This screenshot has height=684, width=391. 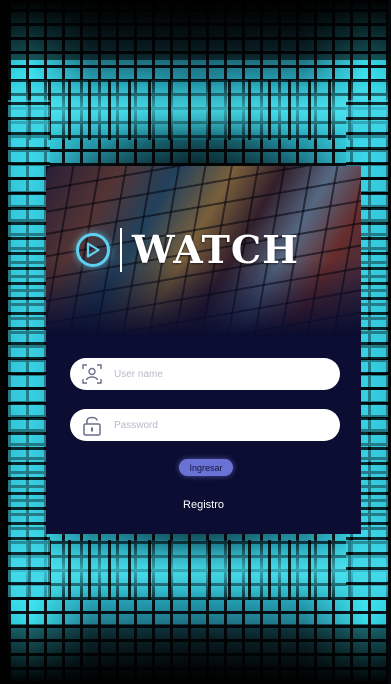 I want to click on username-input, so click(x=214, y=374).